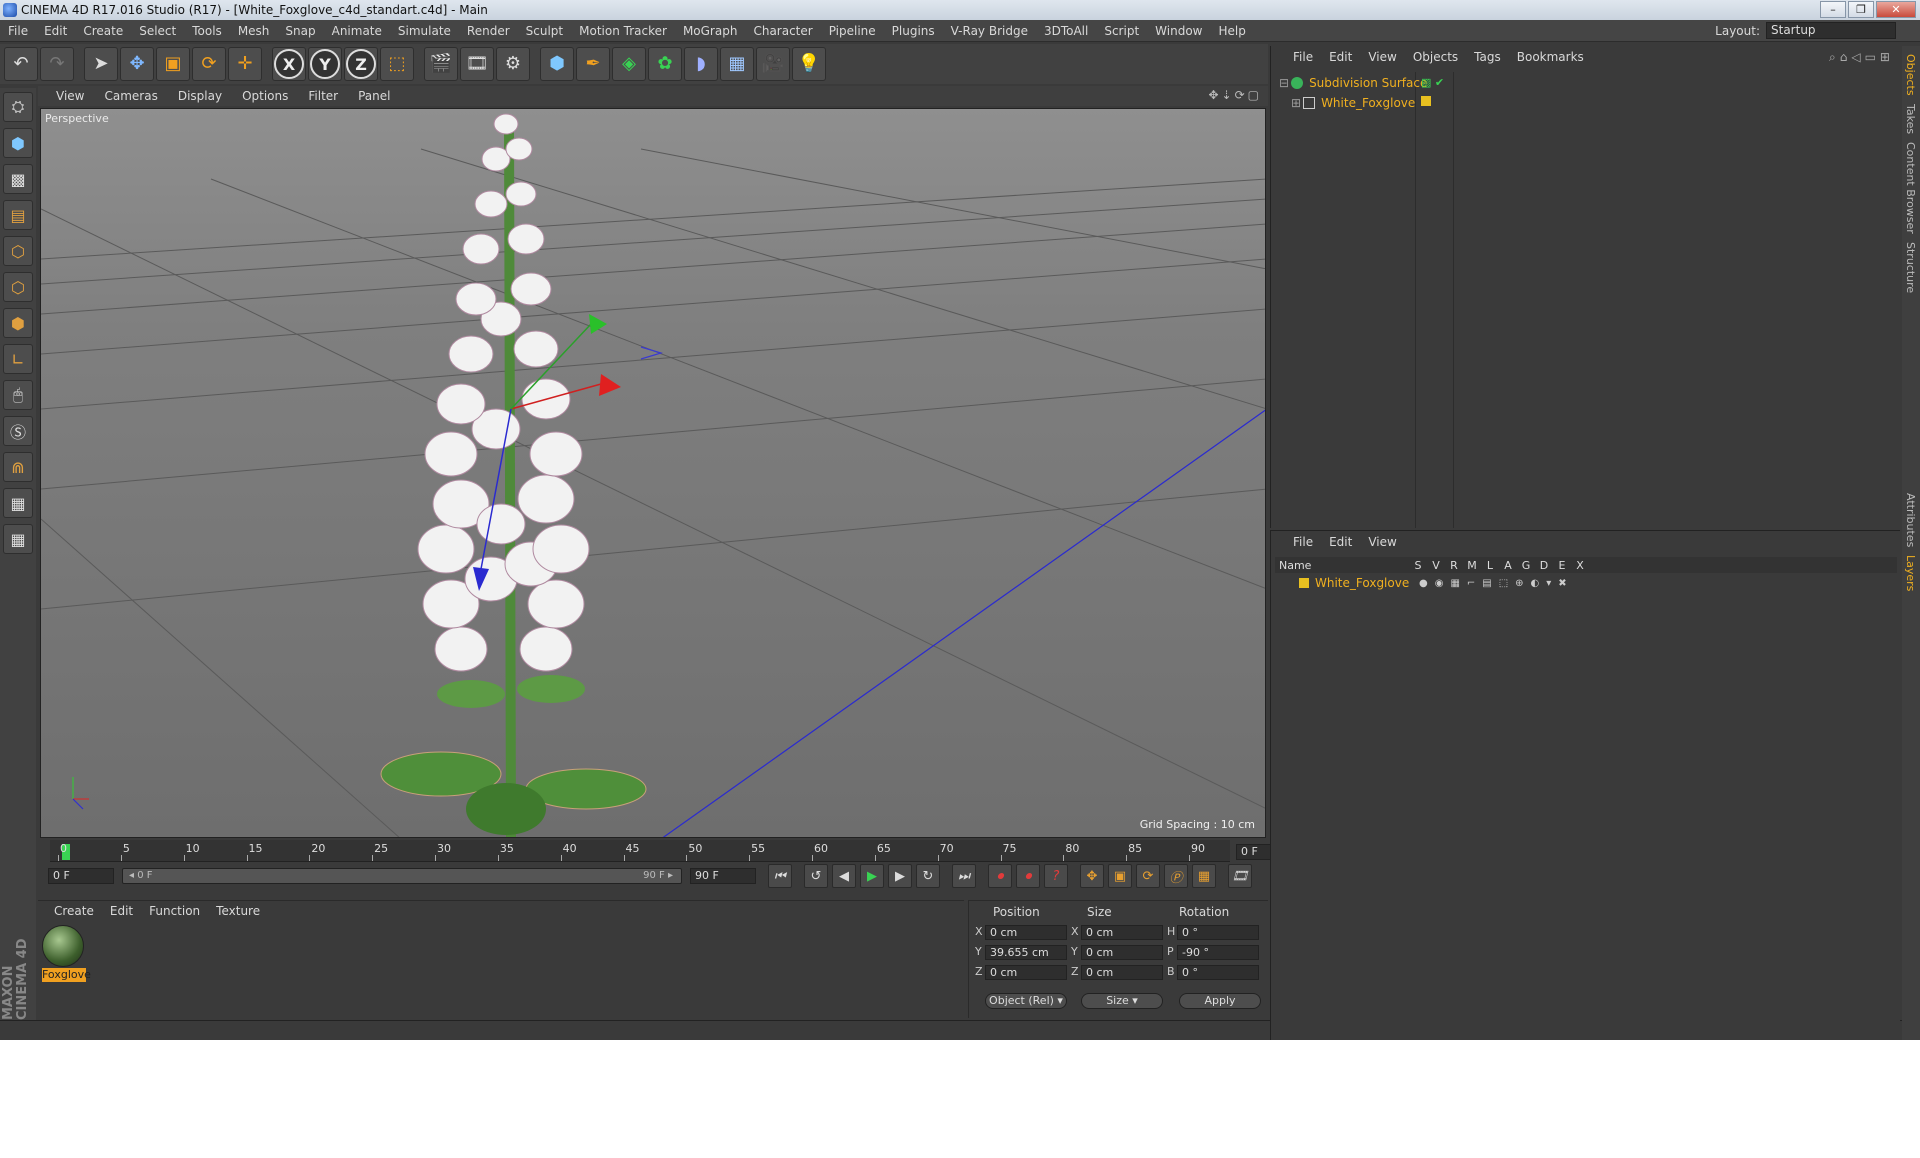 This screenshot has height=1158, width=1920. What do you see at coordinates (737, 64) in the screenshot?
I see `floor-button: ▦` at bounding box center [737, 64].